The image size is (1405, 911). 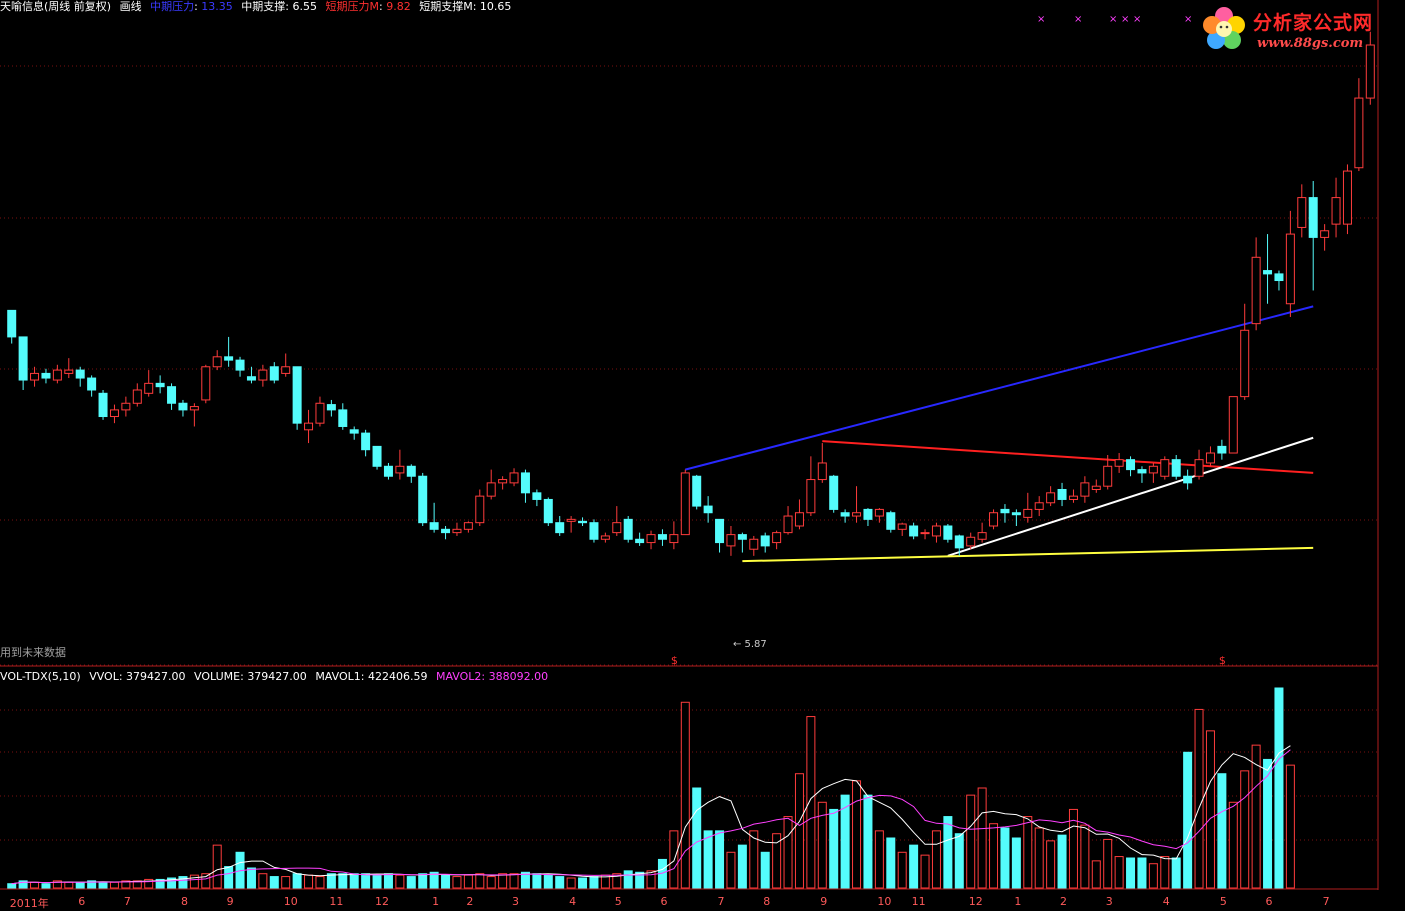 I want to click on trend-lines, so click(x=999, y=434).